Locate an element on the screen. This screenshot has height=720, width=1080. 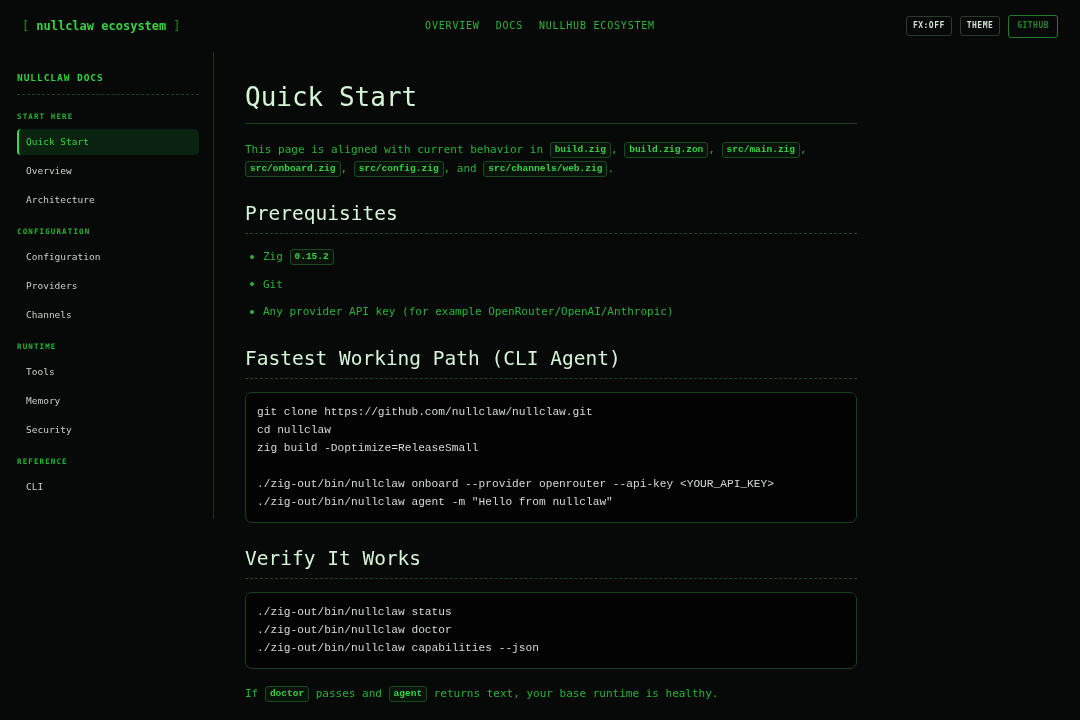
sidebar-item: Channels is located at coordinates (108, 315).